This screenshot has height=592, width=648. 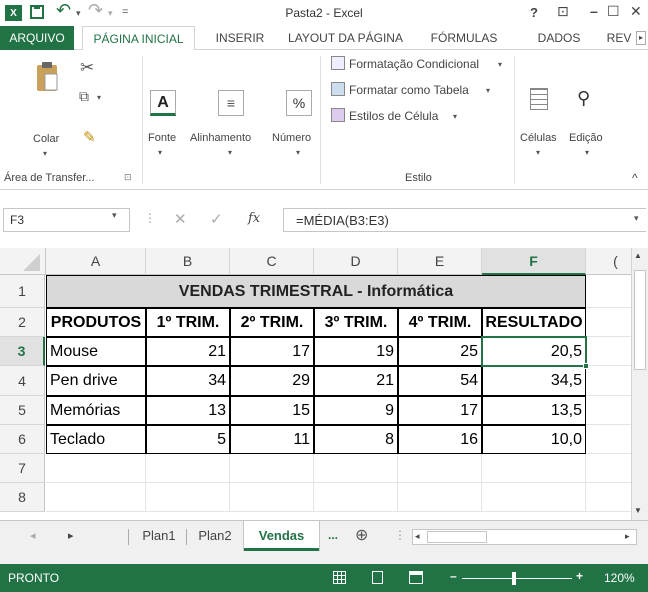 I want to click on cell-a1-title: VENDAS TRIMESTRAL - Informática, so click(x=316, y=291).